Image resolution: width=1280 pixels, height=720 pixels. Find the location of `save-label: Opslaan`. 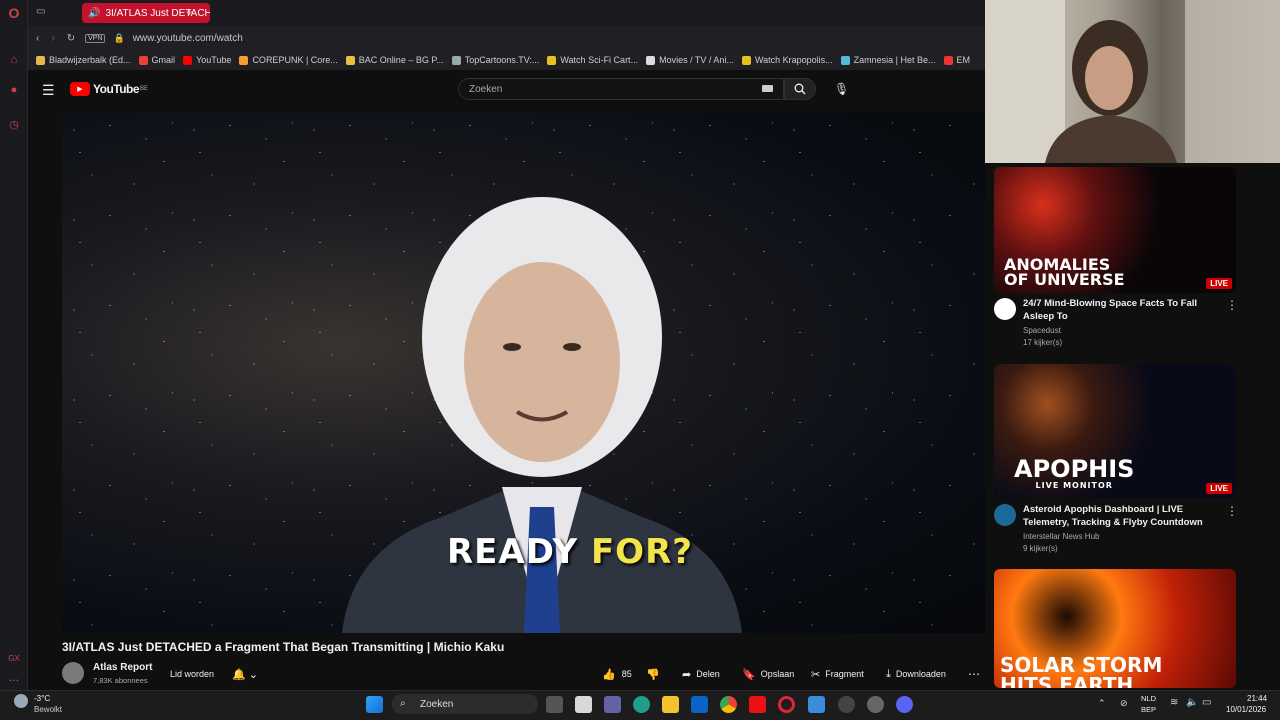

save-label: Opslaan is located at coordinates (777, 674).